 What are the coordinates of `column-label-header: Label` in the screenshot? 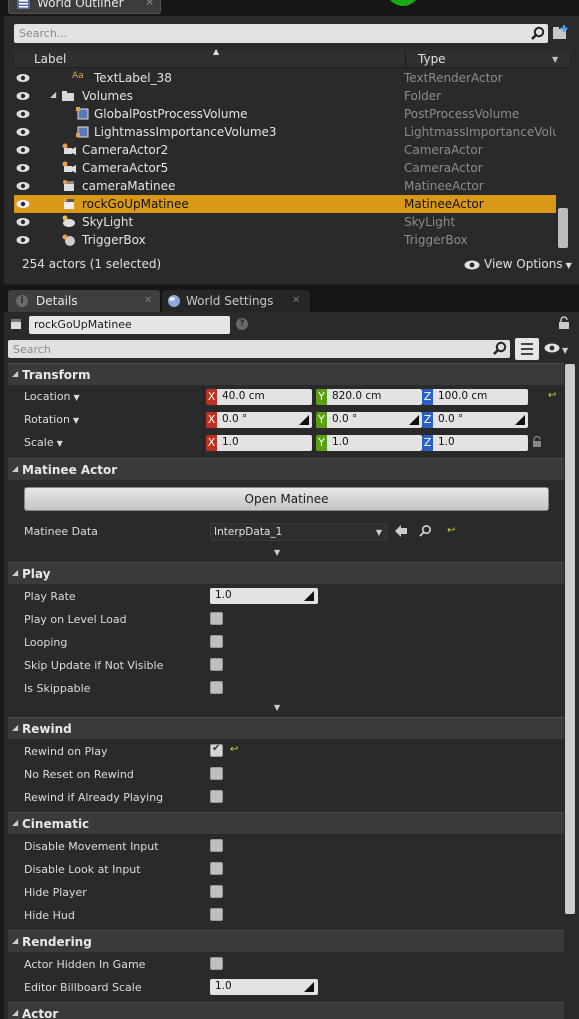 It's located at (50, 59).